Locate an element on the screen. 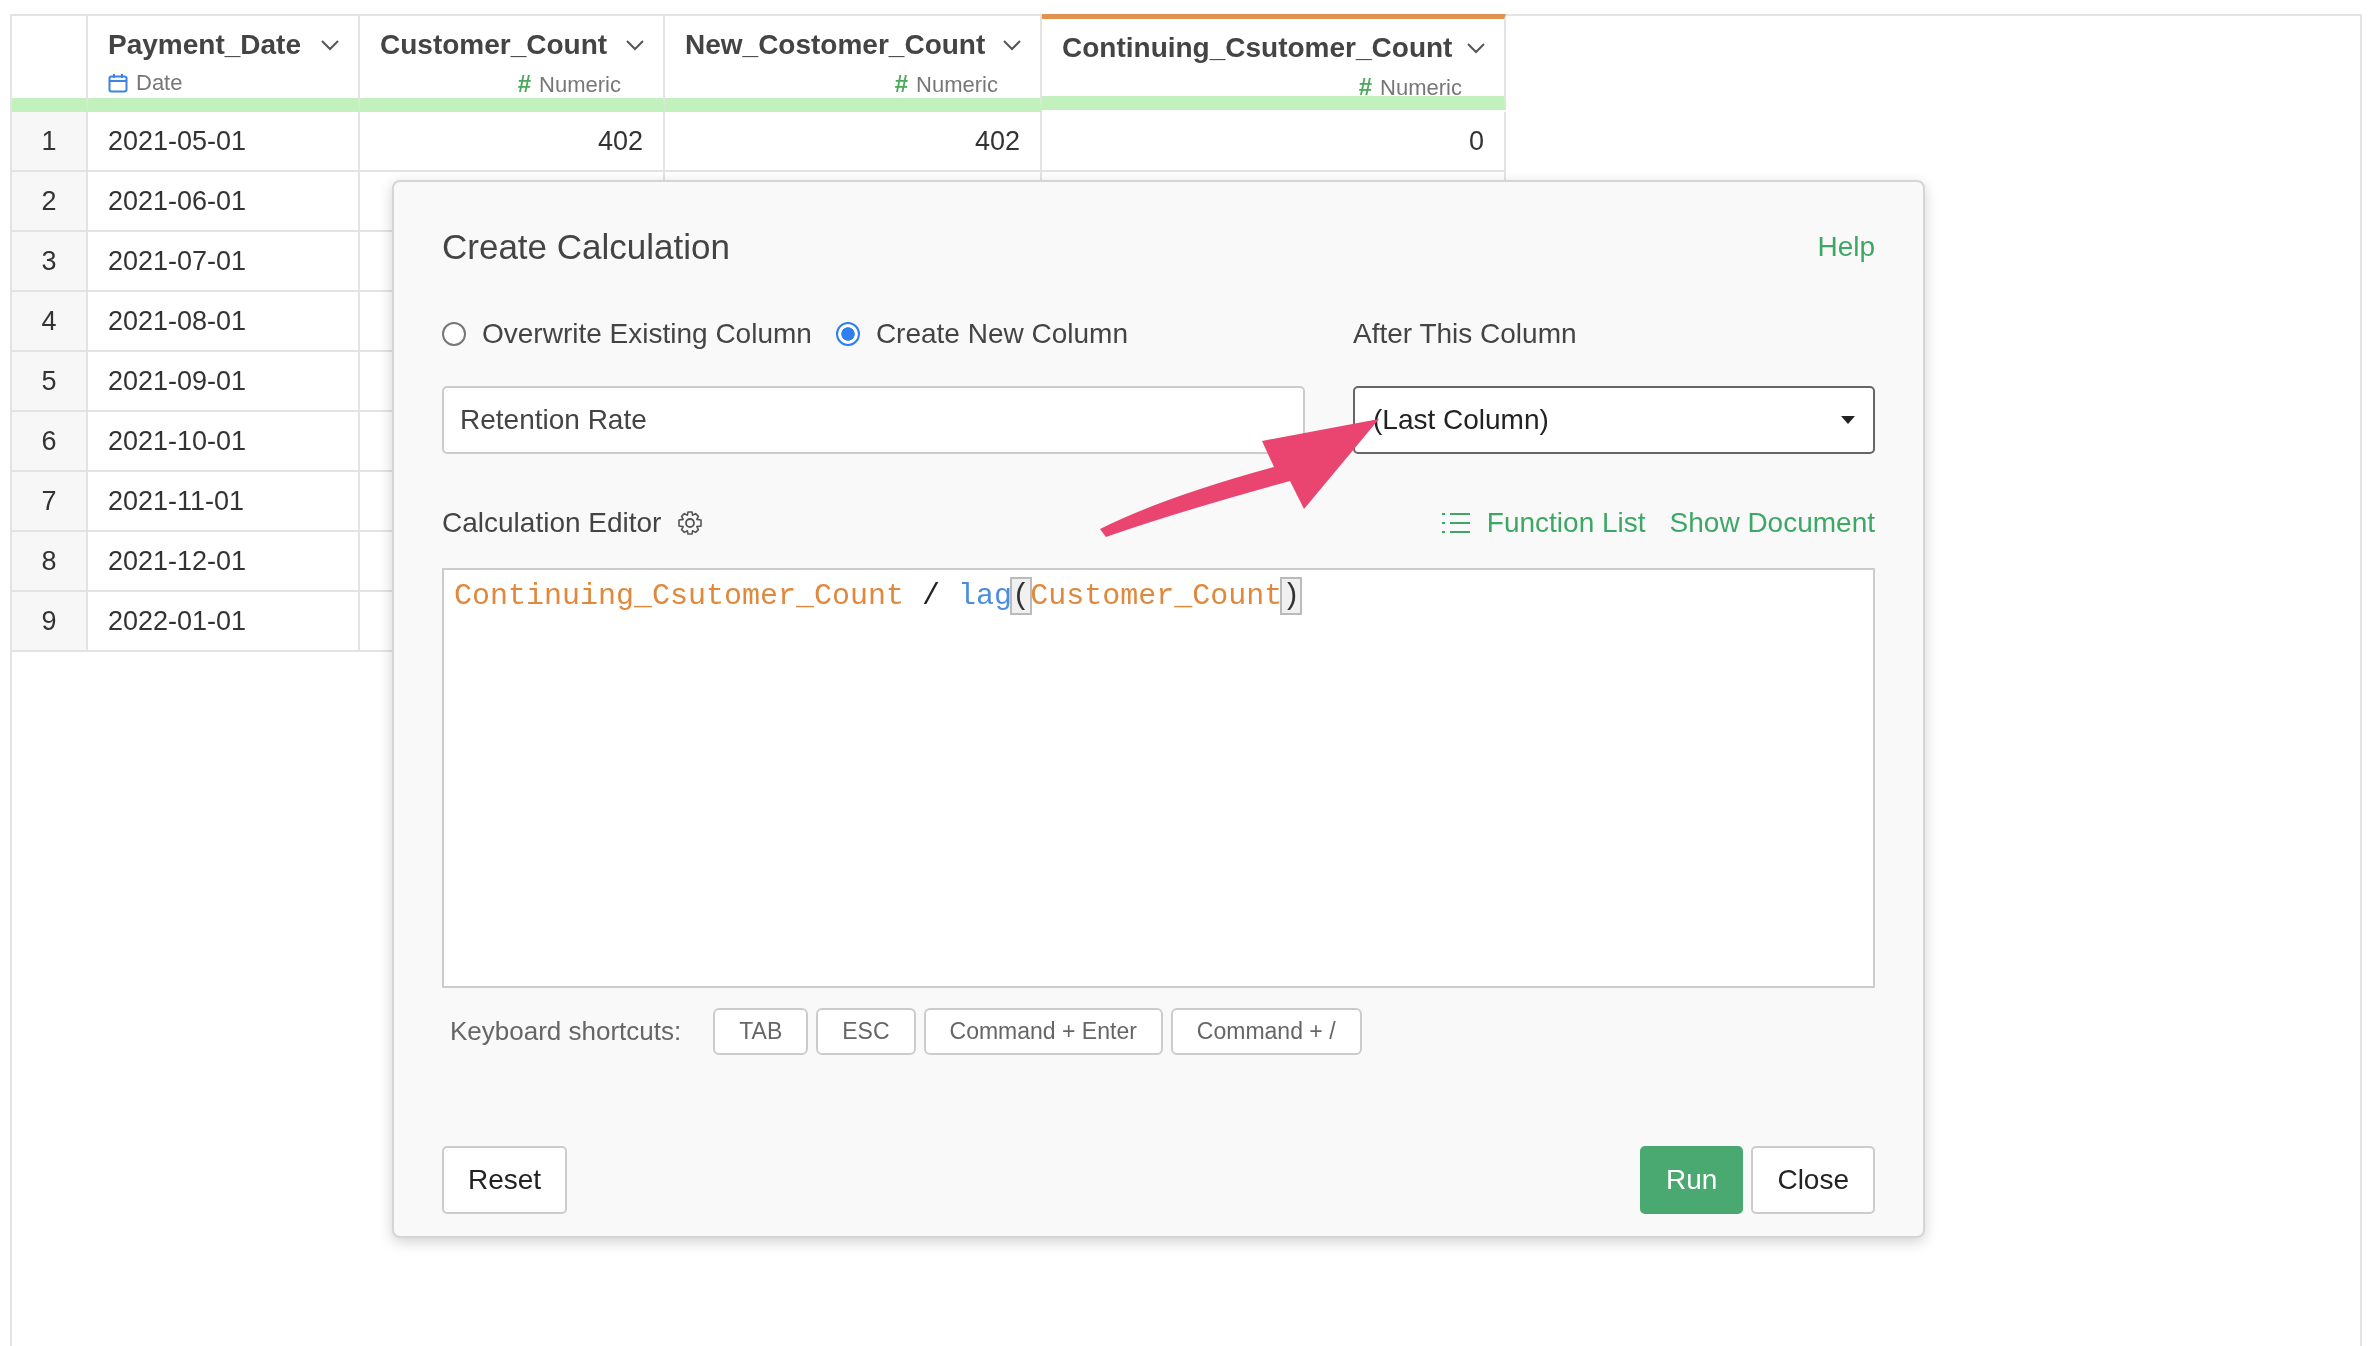 The height and width of the screenshot is (1346, 2378). row-number: 8 is located at coordinates (50, 562).